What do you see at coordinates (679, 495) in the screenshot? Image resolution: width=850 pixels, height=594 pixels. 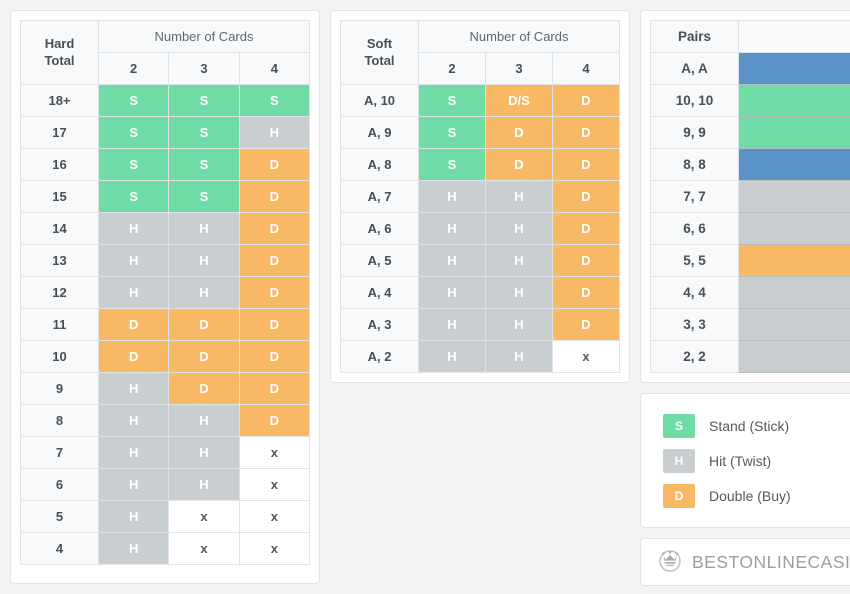 I see `legend-swatch-d-icon: D` at bounding box center [679, 495].